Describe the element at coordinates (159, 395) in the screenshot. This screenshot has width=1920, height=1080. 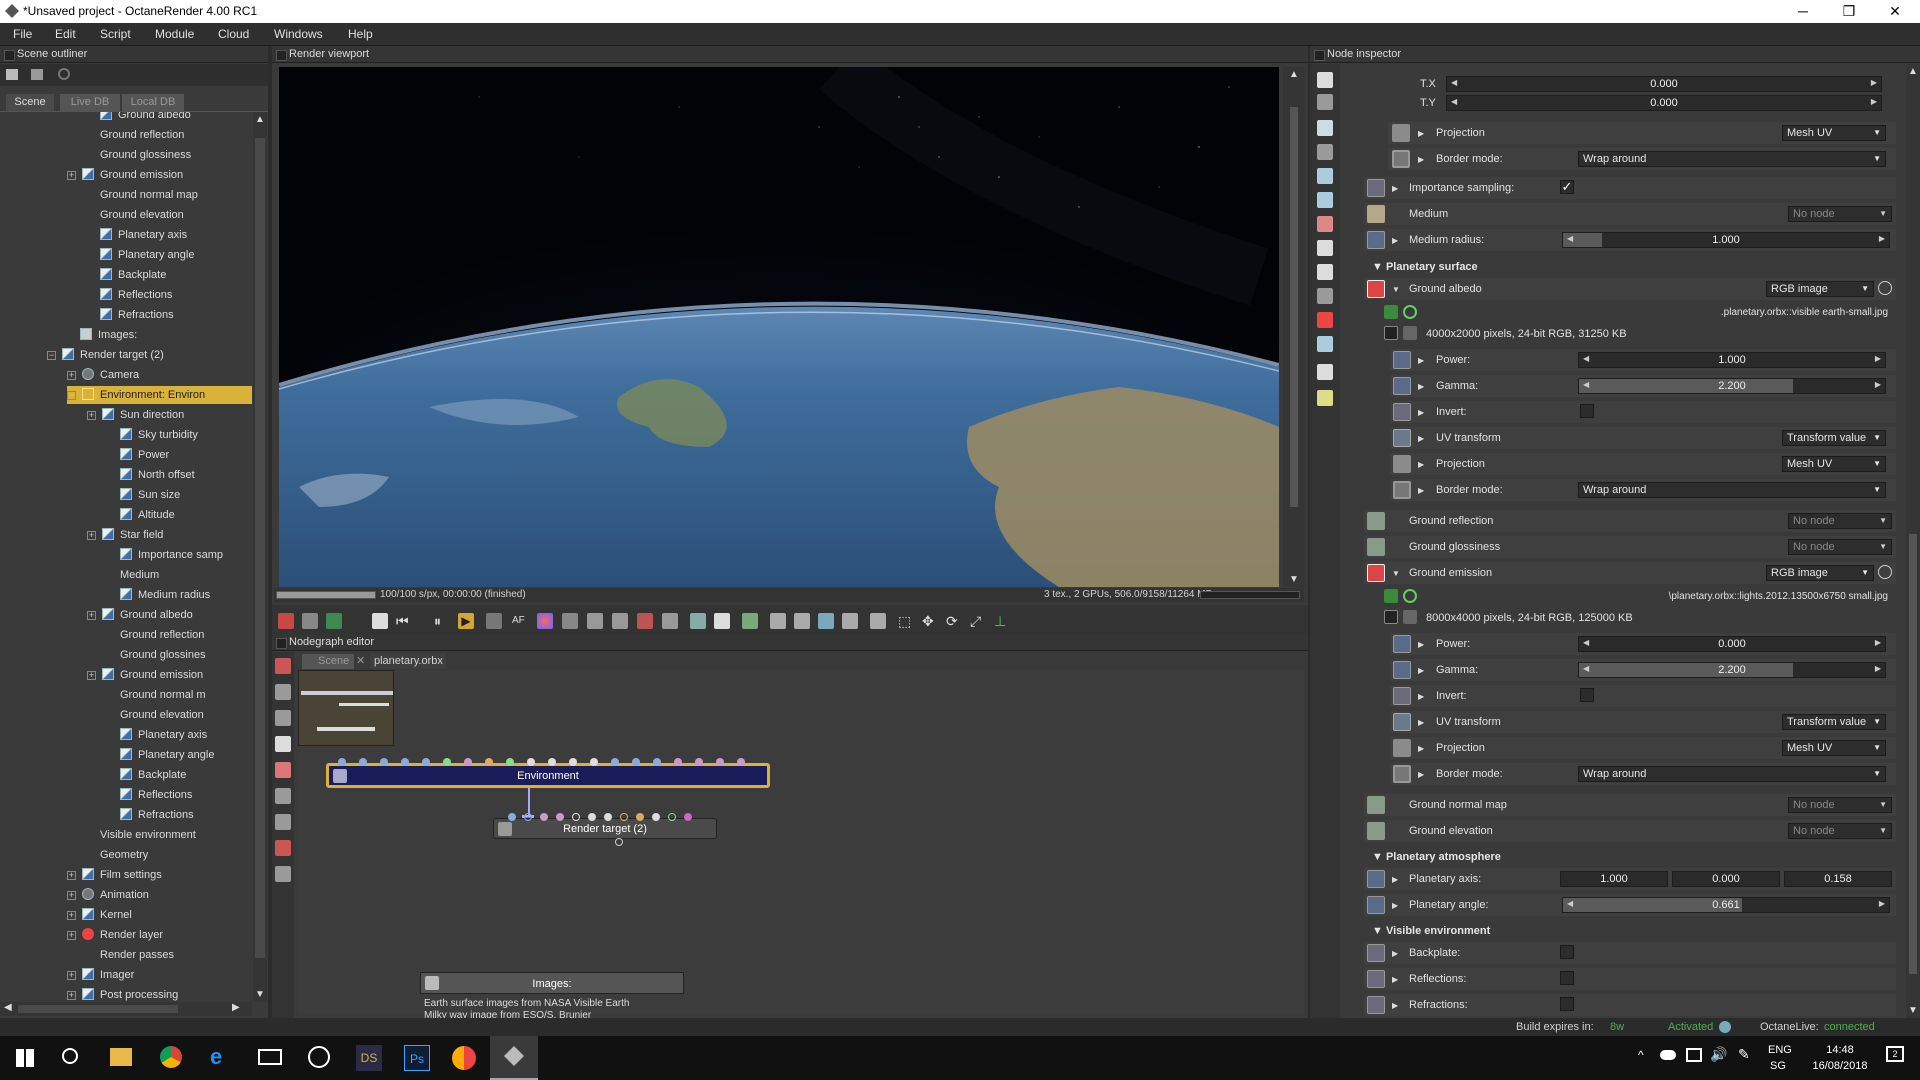
I see `outliner-item: − Environment: Environ` at that location.